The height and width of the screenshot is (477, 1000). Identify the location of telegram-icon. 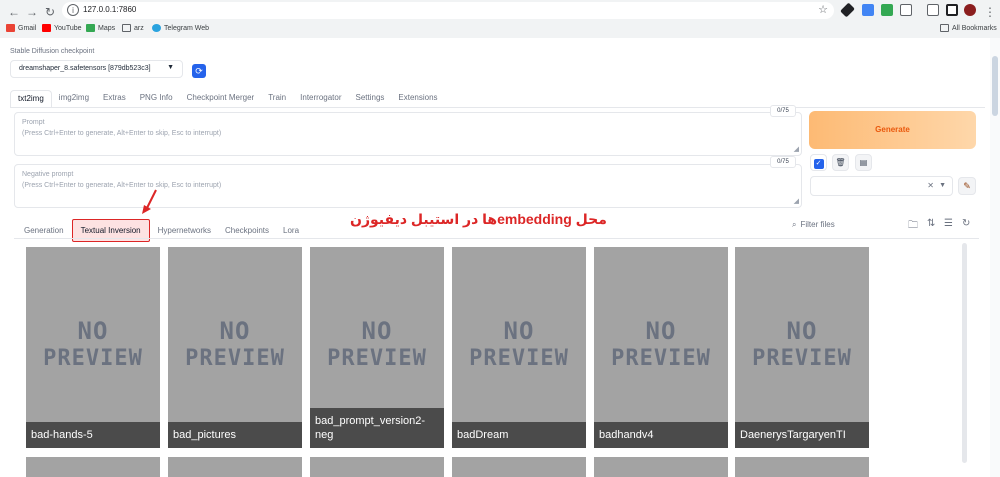
(156, 28).